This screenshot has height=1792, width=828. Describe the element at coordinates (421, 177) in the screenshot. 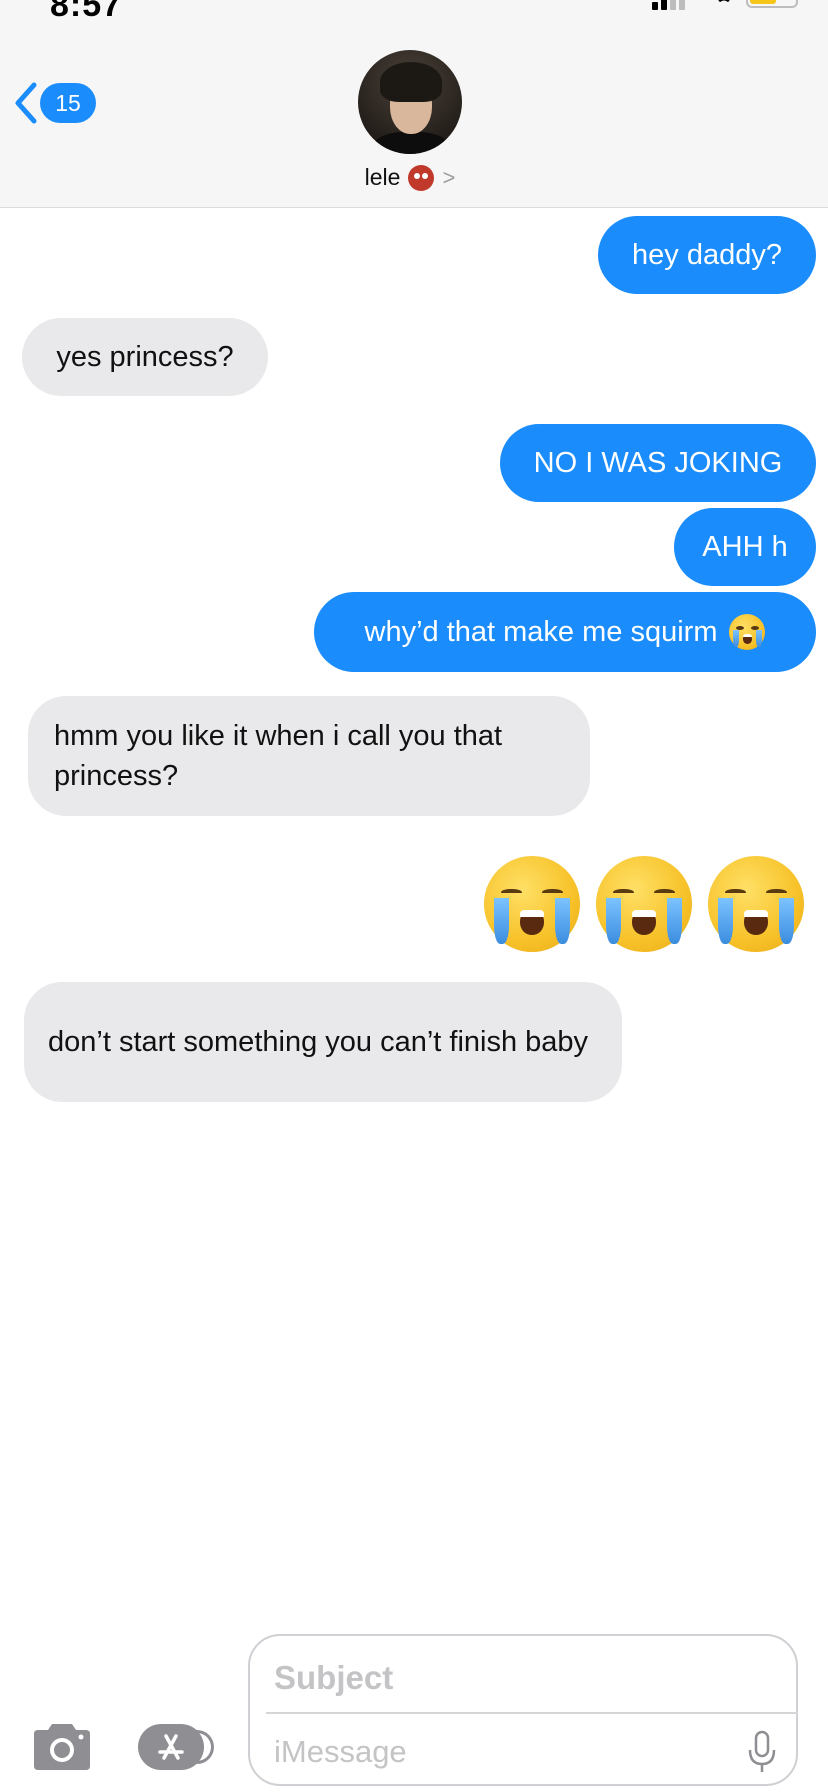

I see `oni-mask-icon` at that location.